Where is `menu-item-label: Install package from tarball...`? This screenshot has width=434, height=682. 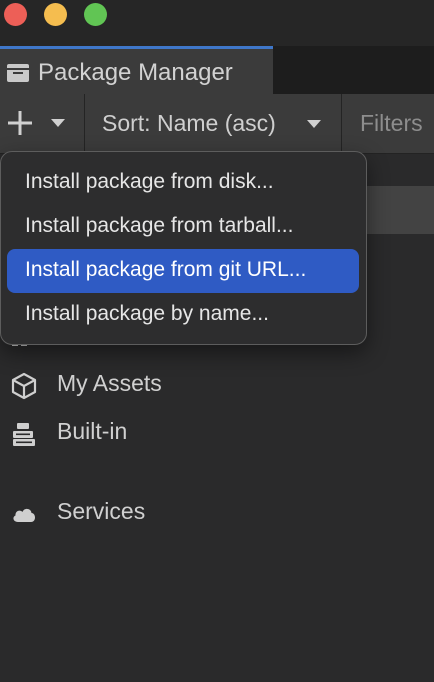 menu-item-label: Install package from tarball... is located at coordinates (159, 225).